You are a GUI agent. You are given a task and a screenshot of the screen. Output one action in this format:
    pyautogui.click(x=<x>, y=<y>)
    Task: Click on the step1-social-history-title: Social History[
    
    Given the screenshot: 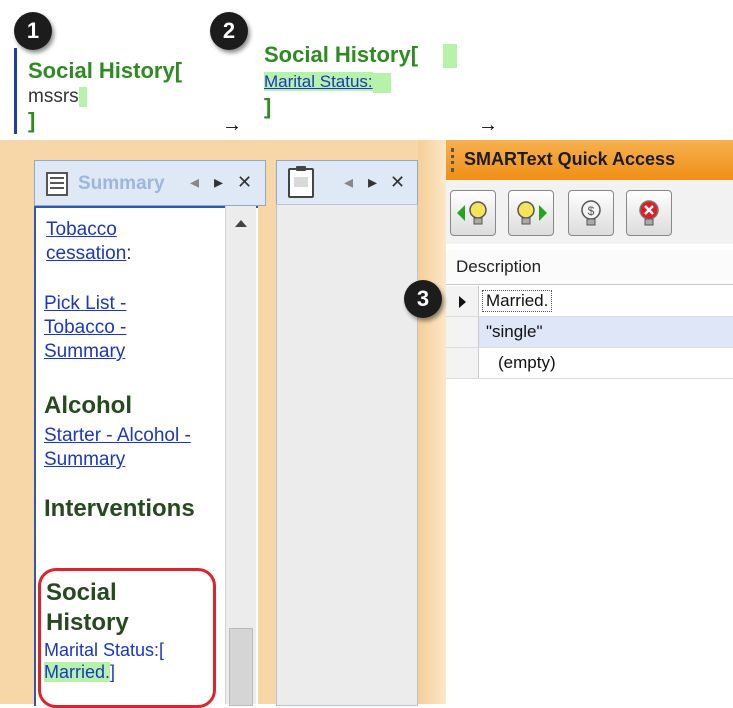 What is the action you would take?
    pyautogui.click(x=105, y=70)
    